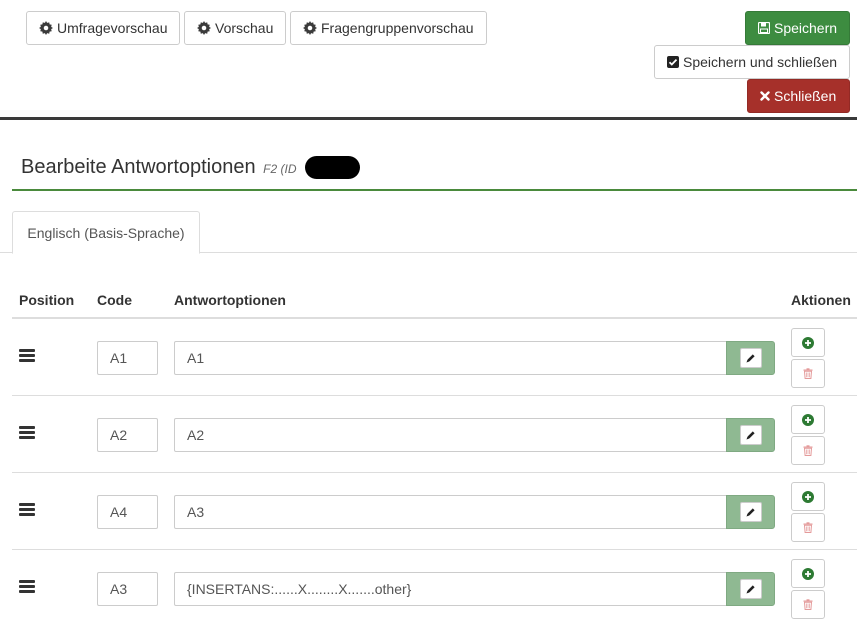 The width and height of the screenshot is (857, 643). What do you see at coordinates (821, 300) in the screenshot?
I see `column-header-actions: Aktionen` at bounding box center [821, 300].